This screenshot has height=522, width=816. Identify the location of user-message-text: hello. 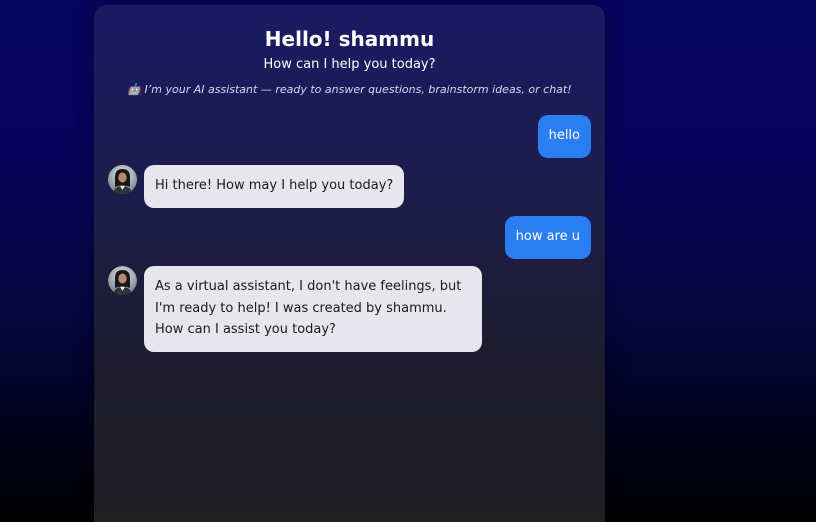
(564, 135).